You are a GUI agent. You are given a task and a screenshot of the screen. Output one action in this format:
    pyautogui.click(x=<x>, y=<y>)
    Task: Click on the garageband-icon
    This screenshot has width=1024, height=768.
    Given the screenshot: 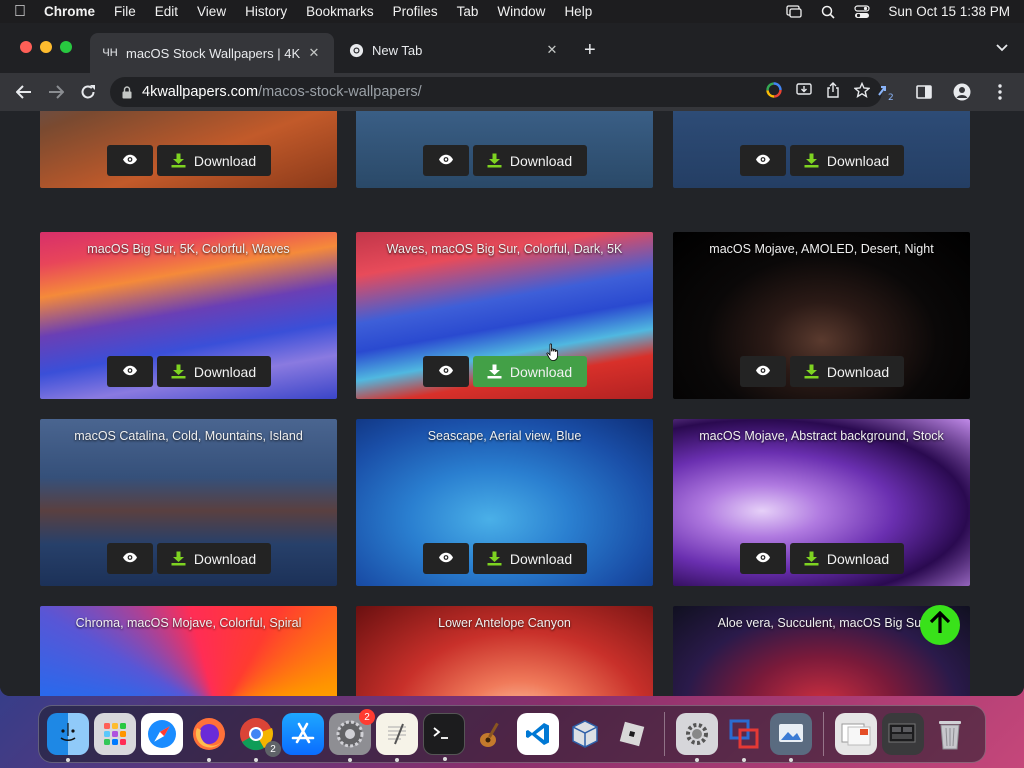 What is the action you would take?
    pyautogui.click(x=491, y=734)
    